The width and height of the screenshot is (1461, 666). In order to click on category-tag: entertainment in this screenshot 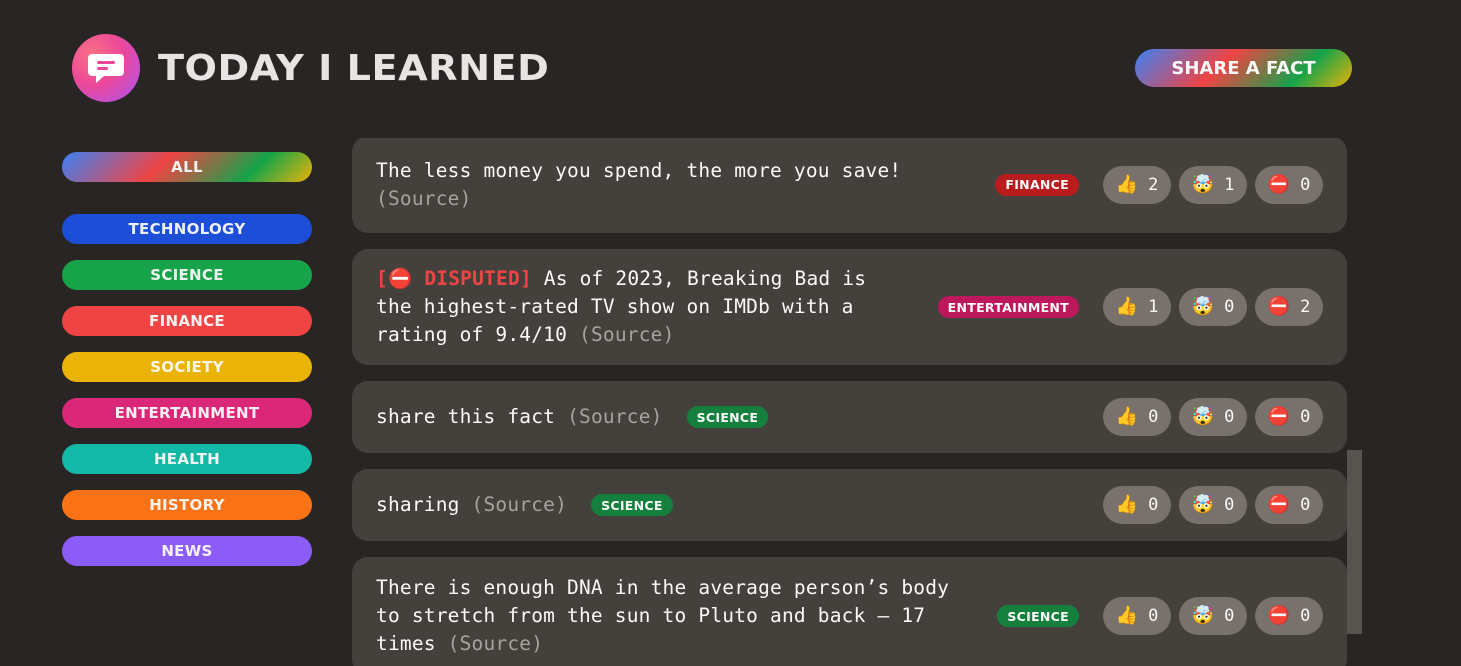, I will do `click(1008, 307)`.